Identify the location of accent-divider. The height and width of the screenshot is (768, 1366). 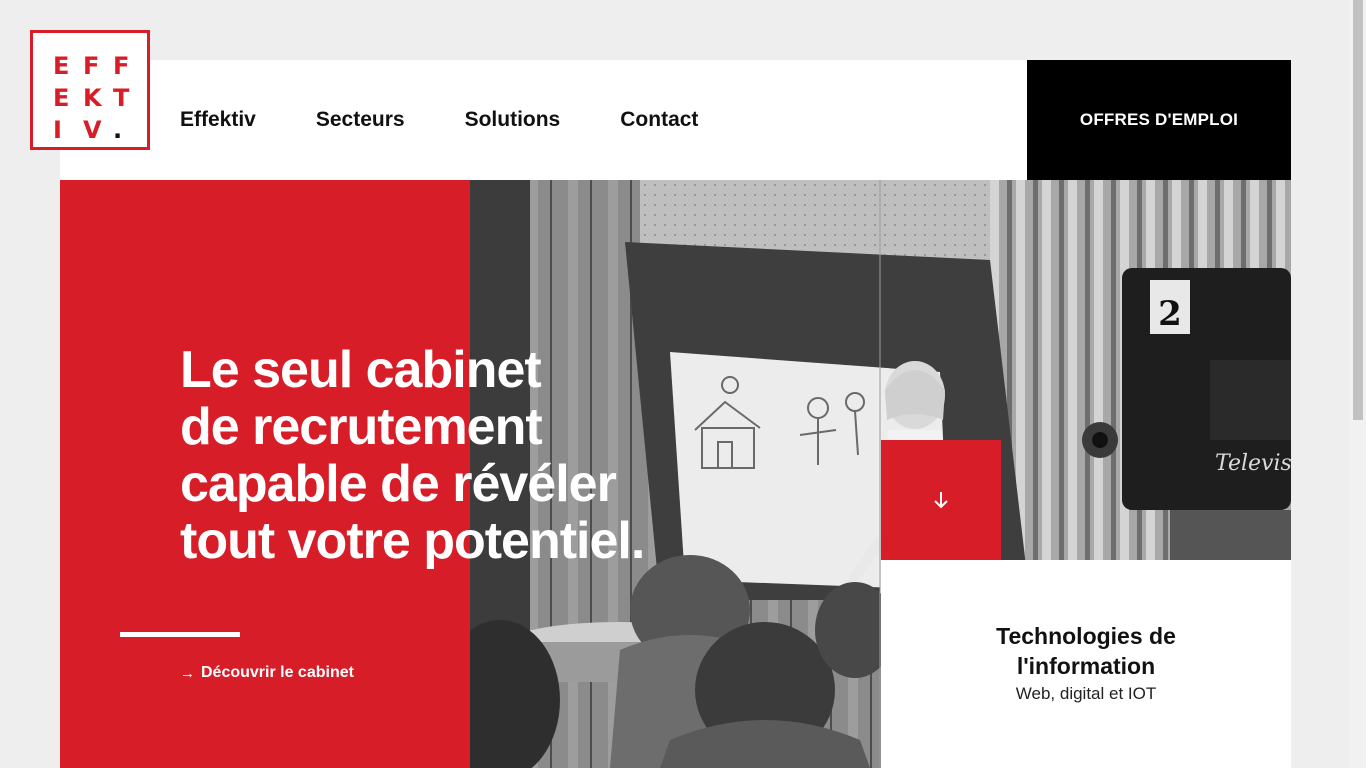
(180, 634).